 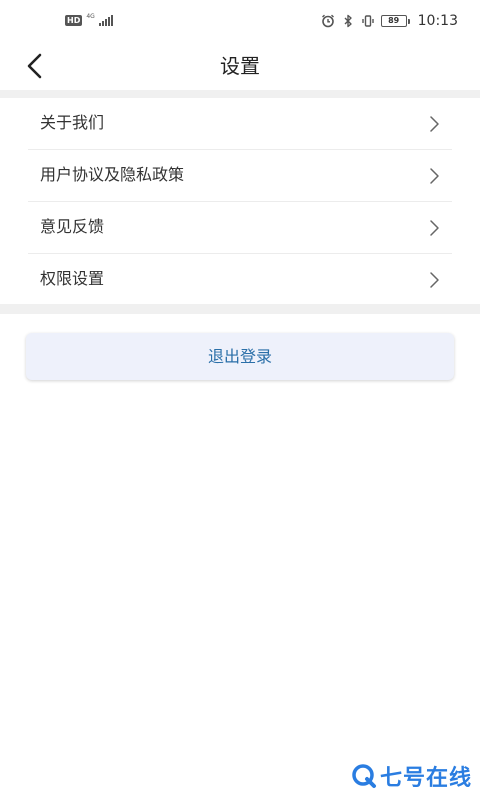 What do you see at coordinates (240, 124) in the screenshot?
I see `menu-item-about-us: 关于我们` at bounding box center [240, 124].